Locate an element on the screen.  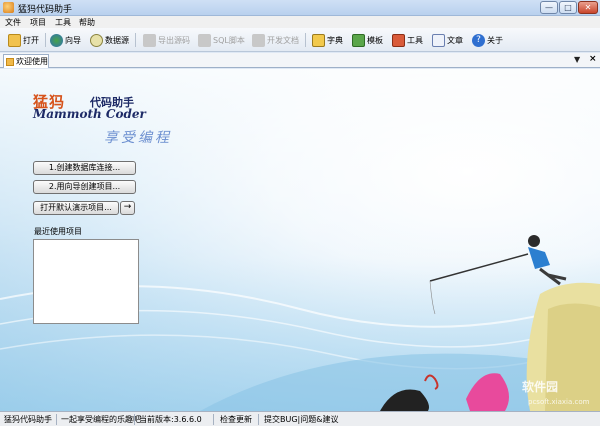
help-icon: ? is located at coordinates (478, 40).